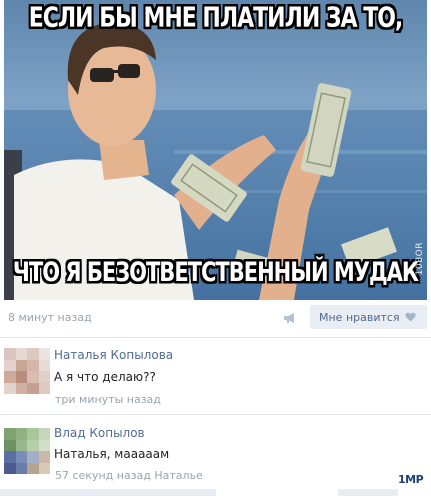 This screenshot has height=496, width=431. Describe the element at coordinates (99, 433) in the screenshot. I see `comment-author: Влад Копылов` at that location.